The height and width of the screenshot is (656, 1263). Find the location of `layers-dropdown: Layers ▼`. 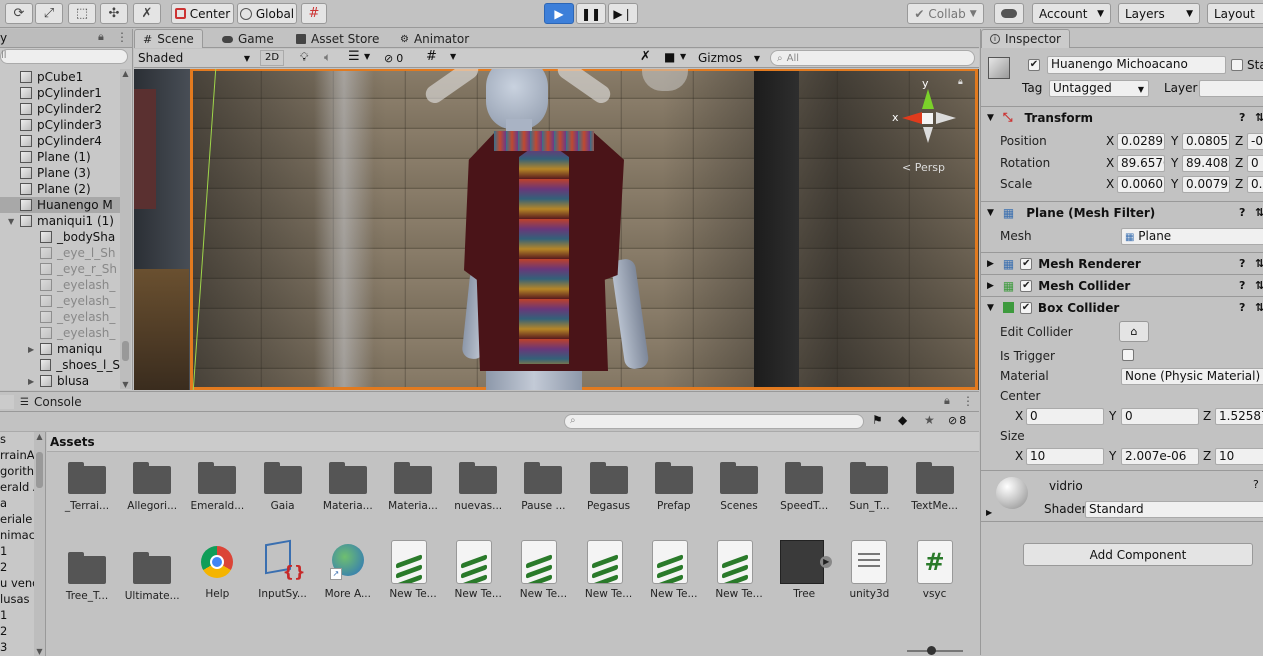

layers-dropdown: Layers ▼ is located at coordinates (1159, 13).